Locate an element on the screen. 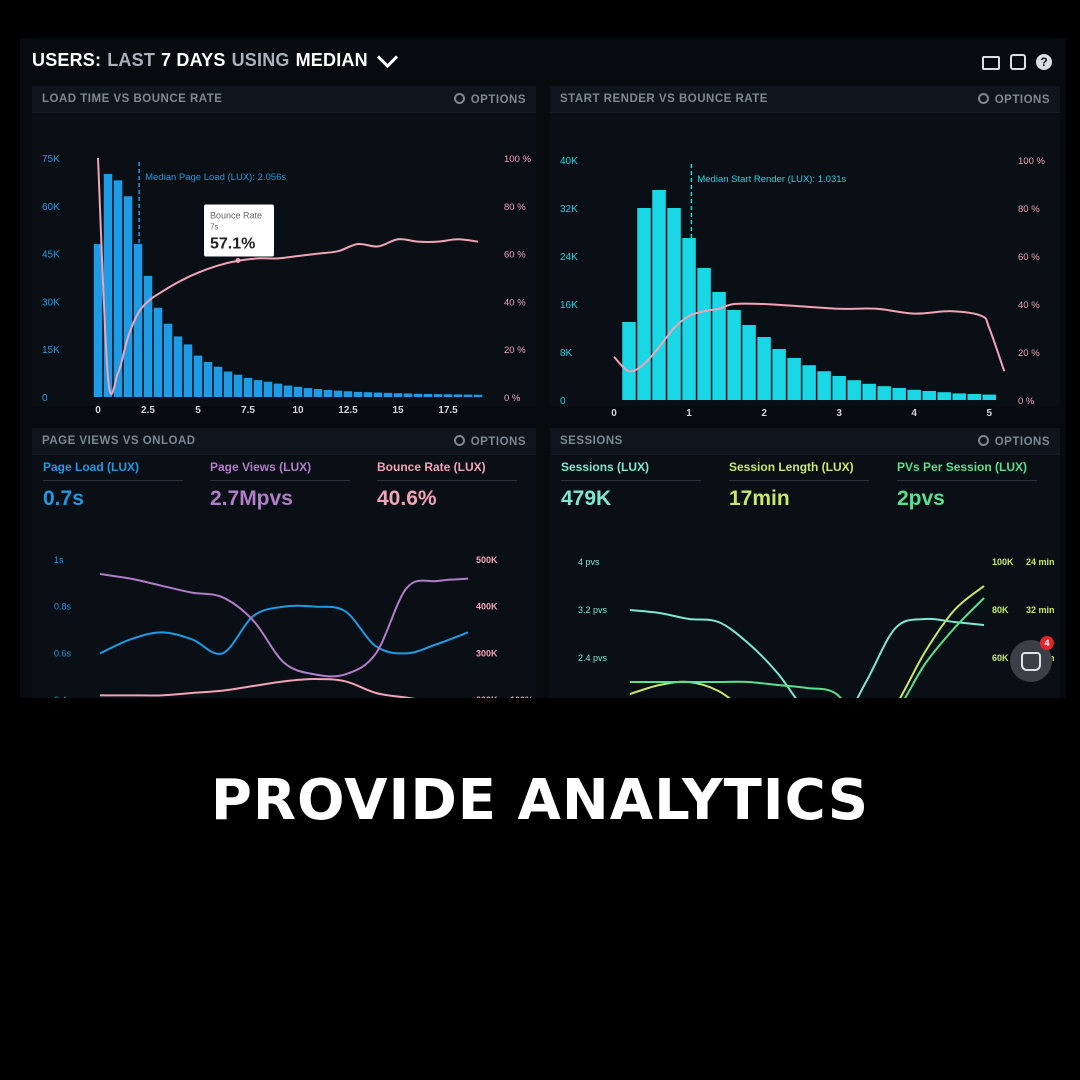 The image size is (1080, 1080). y-left-tick-label: 60K is located at coordinates (51, 207).